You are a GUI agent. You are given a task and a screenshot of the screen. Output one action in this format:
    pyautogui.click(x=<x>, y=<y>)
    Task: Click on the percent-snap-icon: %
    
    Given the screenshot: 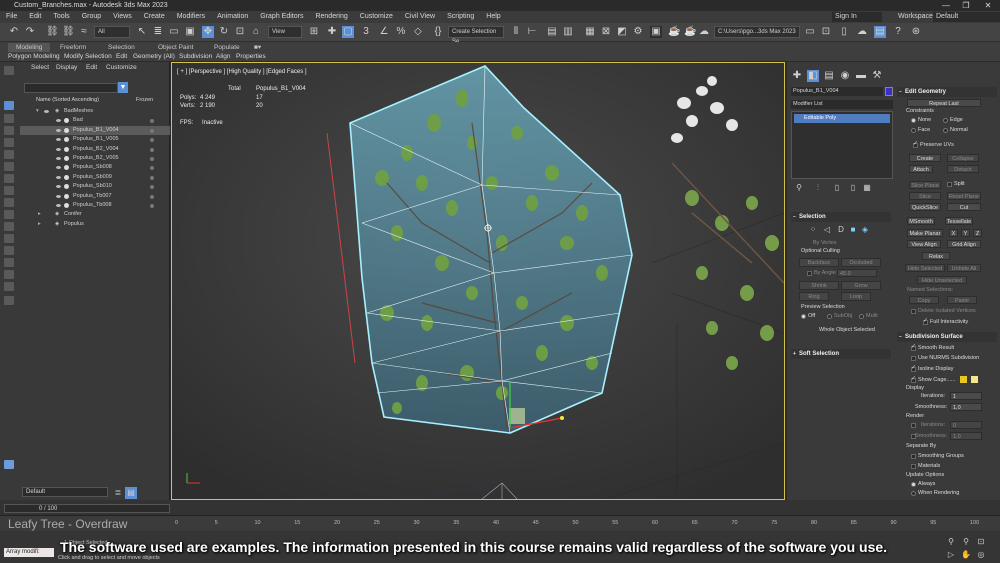 What is the action you would take?
    pyautogui.click(x=401, y=32)
    